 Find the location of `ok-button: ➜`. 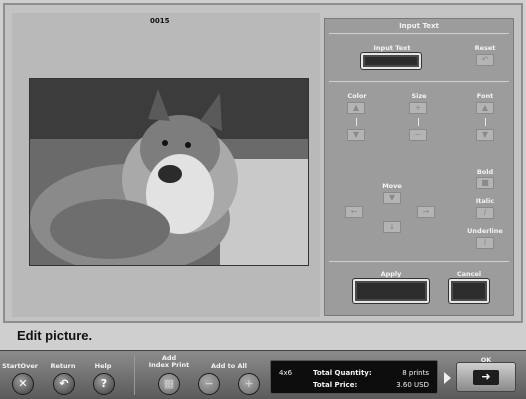

ok-button: ➜ is located at coordinates (486, 377).